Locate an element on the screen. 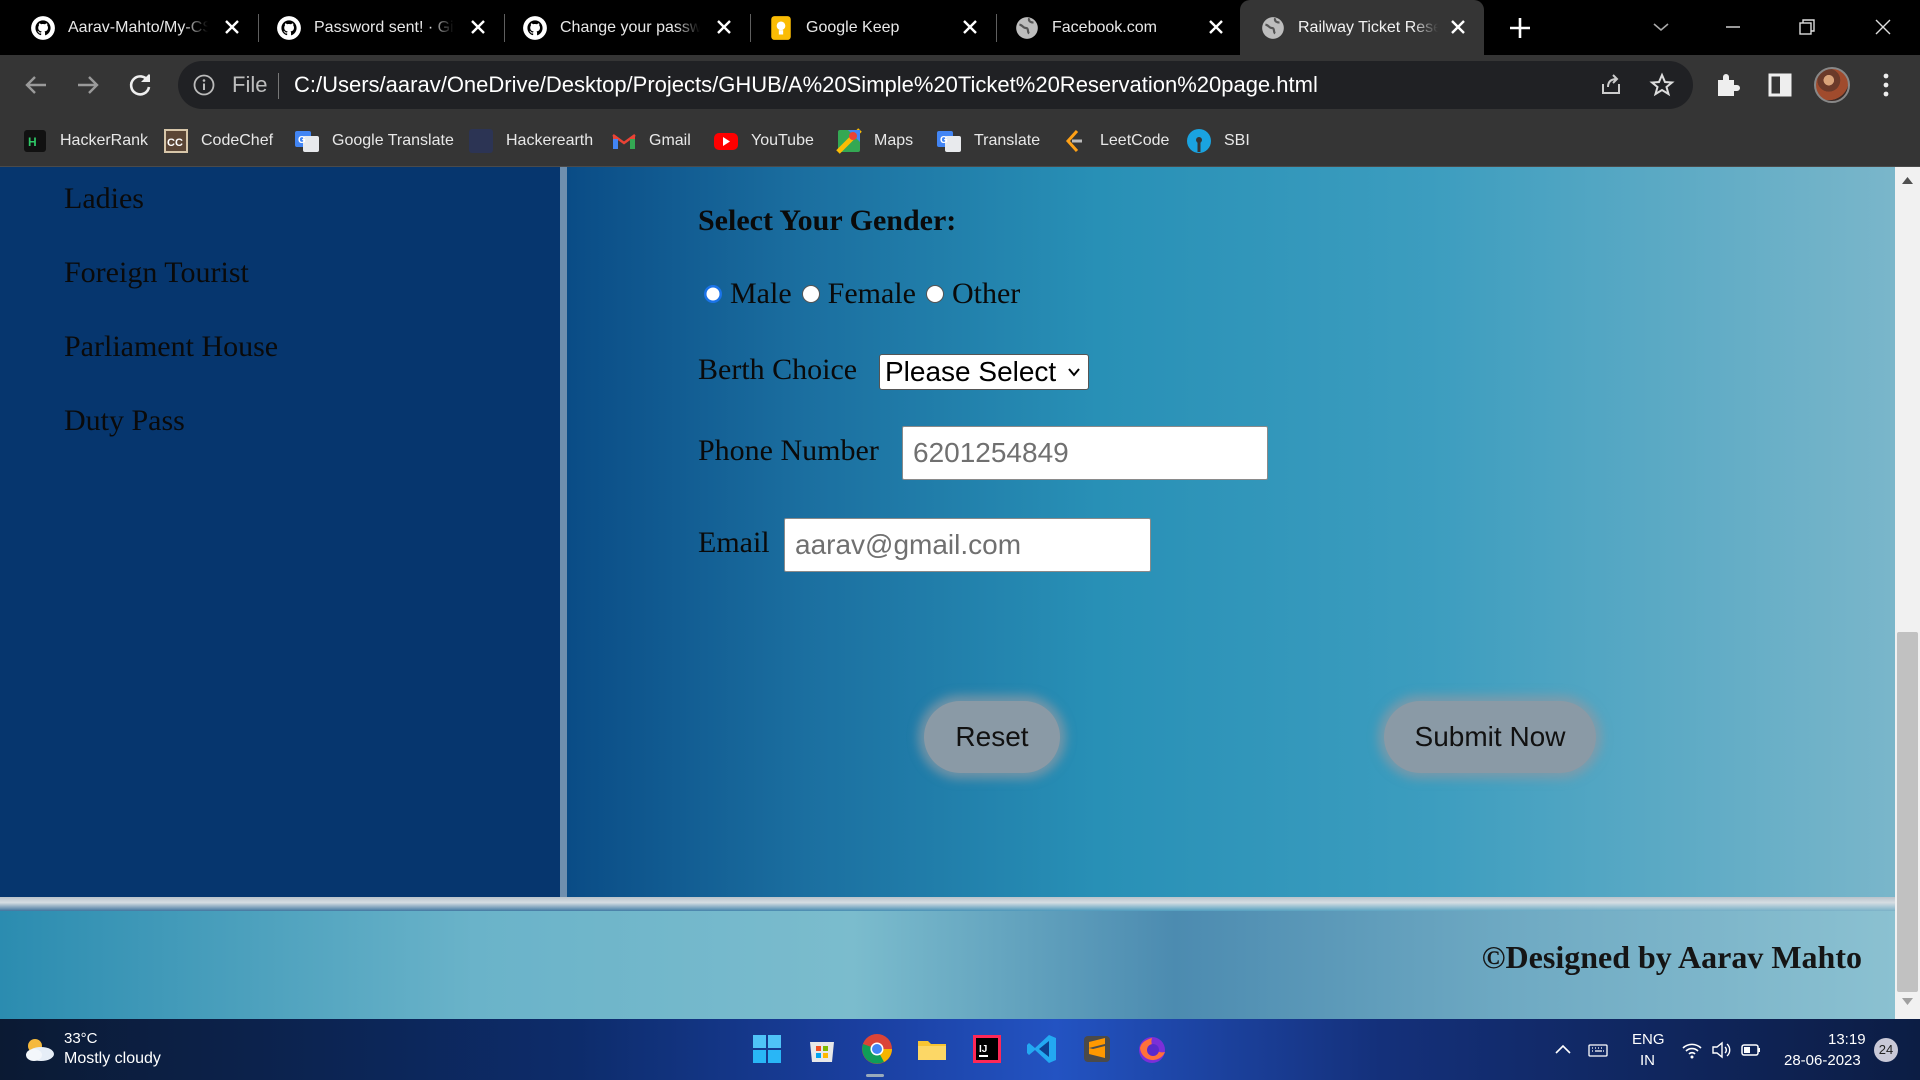  hackerearth-icon is located at coordinates (481, 141).